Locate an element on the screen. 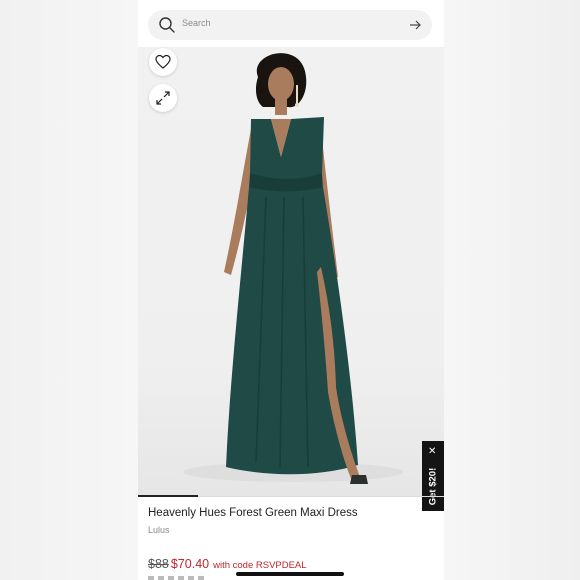 The width and height of the screenshot is (580, 580). close-icon: ✕ is located at coordinates (432, 452).